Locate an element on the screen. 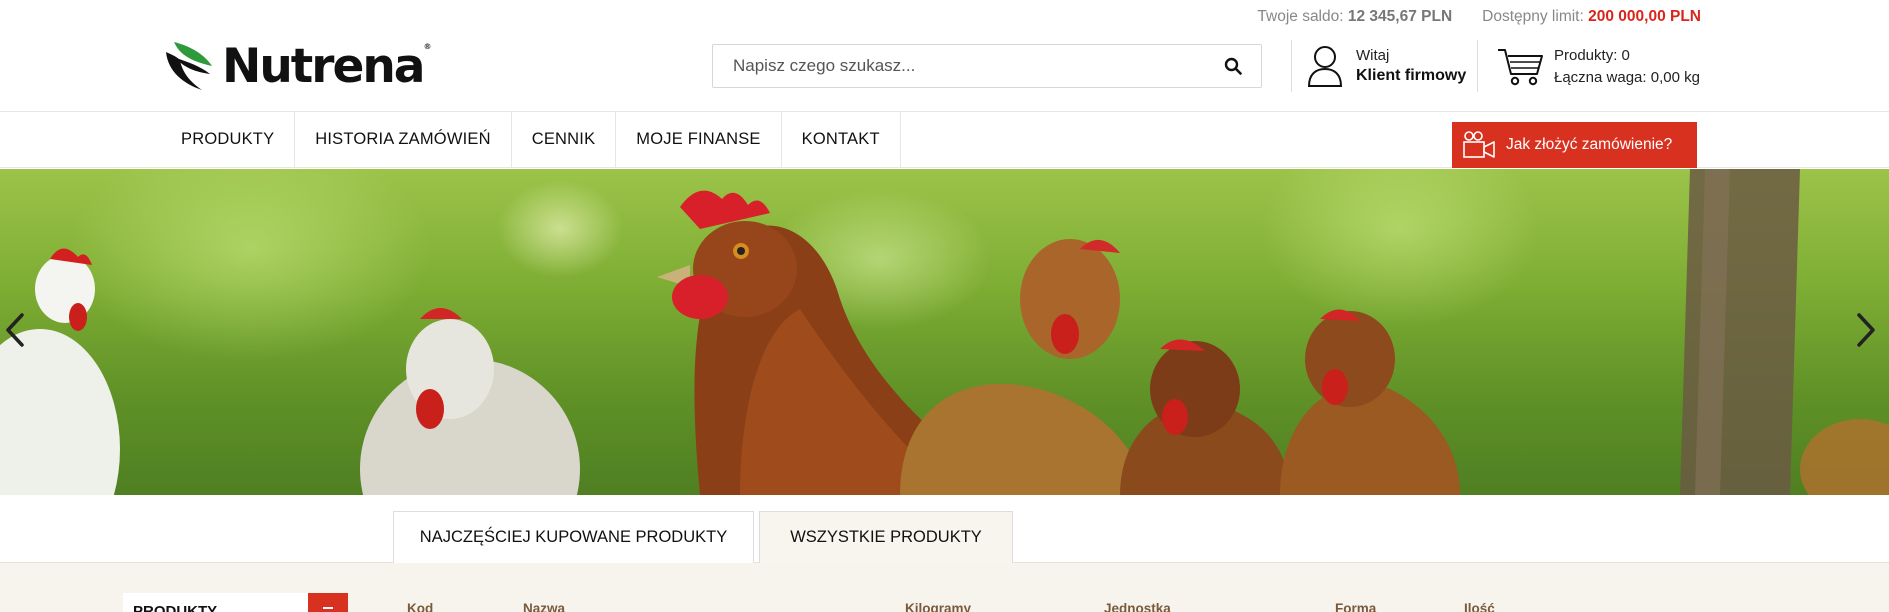 This screenshot has height=612, width=1889. column-header-form: Forma is located at coordinates (1355, 606).